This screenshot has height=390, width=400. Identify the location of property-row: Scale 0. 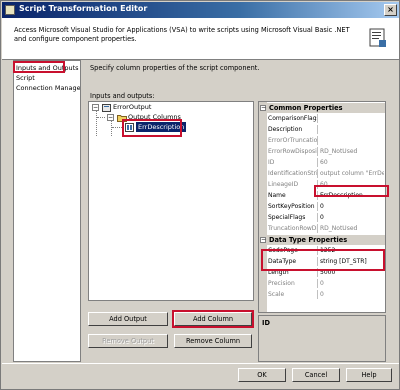
(322, 294).